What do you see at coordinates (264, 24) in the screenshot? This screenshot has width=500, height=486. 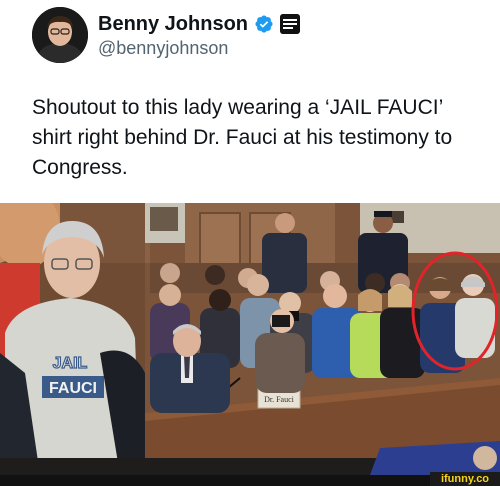 I see `verified-badge-icon` at bounding box center [264, 24].